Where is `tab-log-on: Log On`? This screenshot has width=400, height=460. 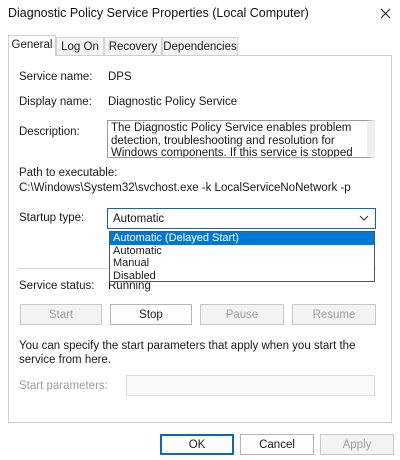
tab-log-on: Log On is located at coordinates (80, 46).